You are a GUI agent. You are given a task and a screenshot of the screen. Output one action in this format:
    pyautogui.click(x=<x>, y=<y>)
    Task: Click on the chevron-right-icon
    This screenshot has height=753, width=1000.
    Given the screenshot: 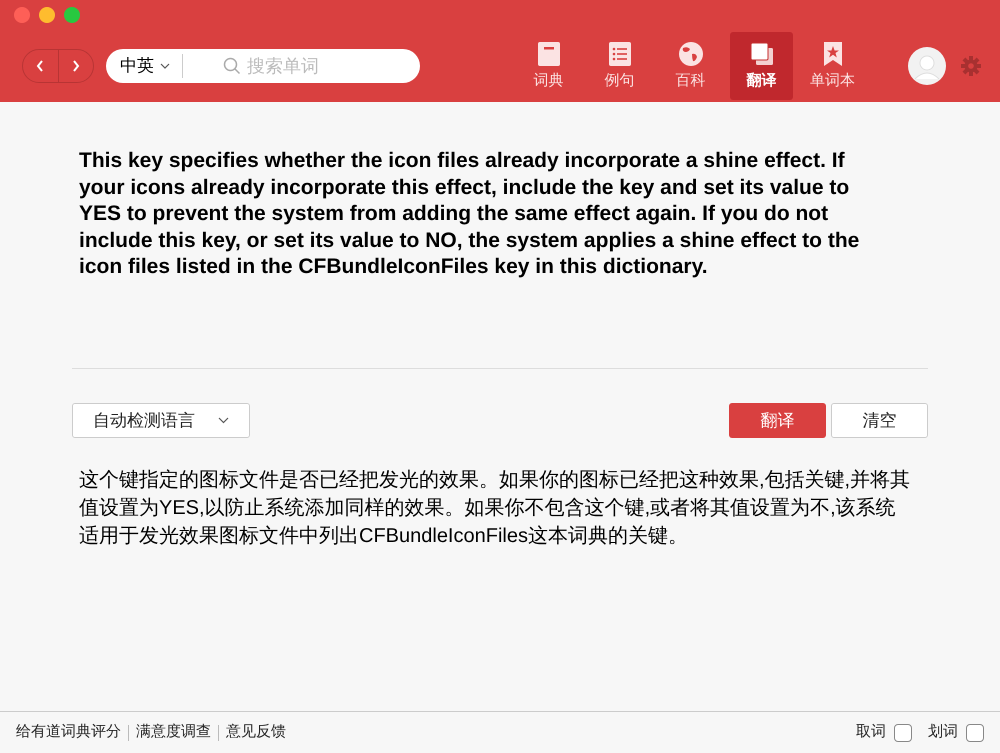 What is the action you would take?
    pyautogui.click(x=76, y=66)
    